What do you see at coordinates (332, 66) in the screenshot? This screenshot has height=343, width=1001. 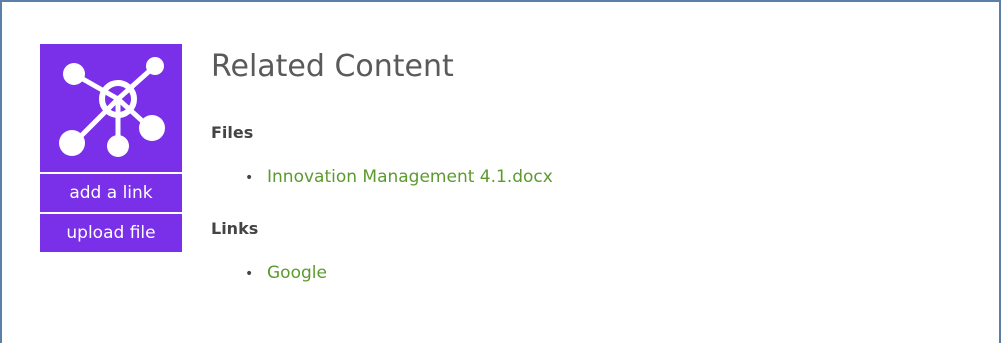 I see `page-title: Related Content` at bounding box center [332, 66].